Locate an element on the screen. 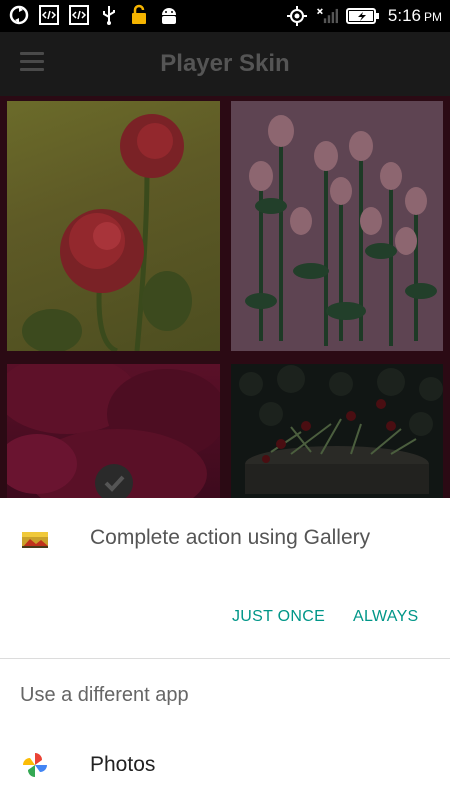 The height and width of the screenshot is (800, 450). status-bar: 5:16 PM is located at coordinates (225, 16).